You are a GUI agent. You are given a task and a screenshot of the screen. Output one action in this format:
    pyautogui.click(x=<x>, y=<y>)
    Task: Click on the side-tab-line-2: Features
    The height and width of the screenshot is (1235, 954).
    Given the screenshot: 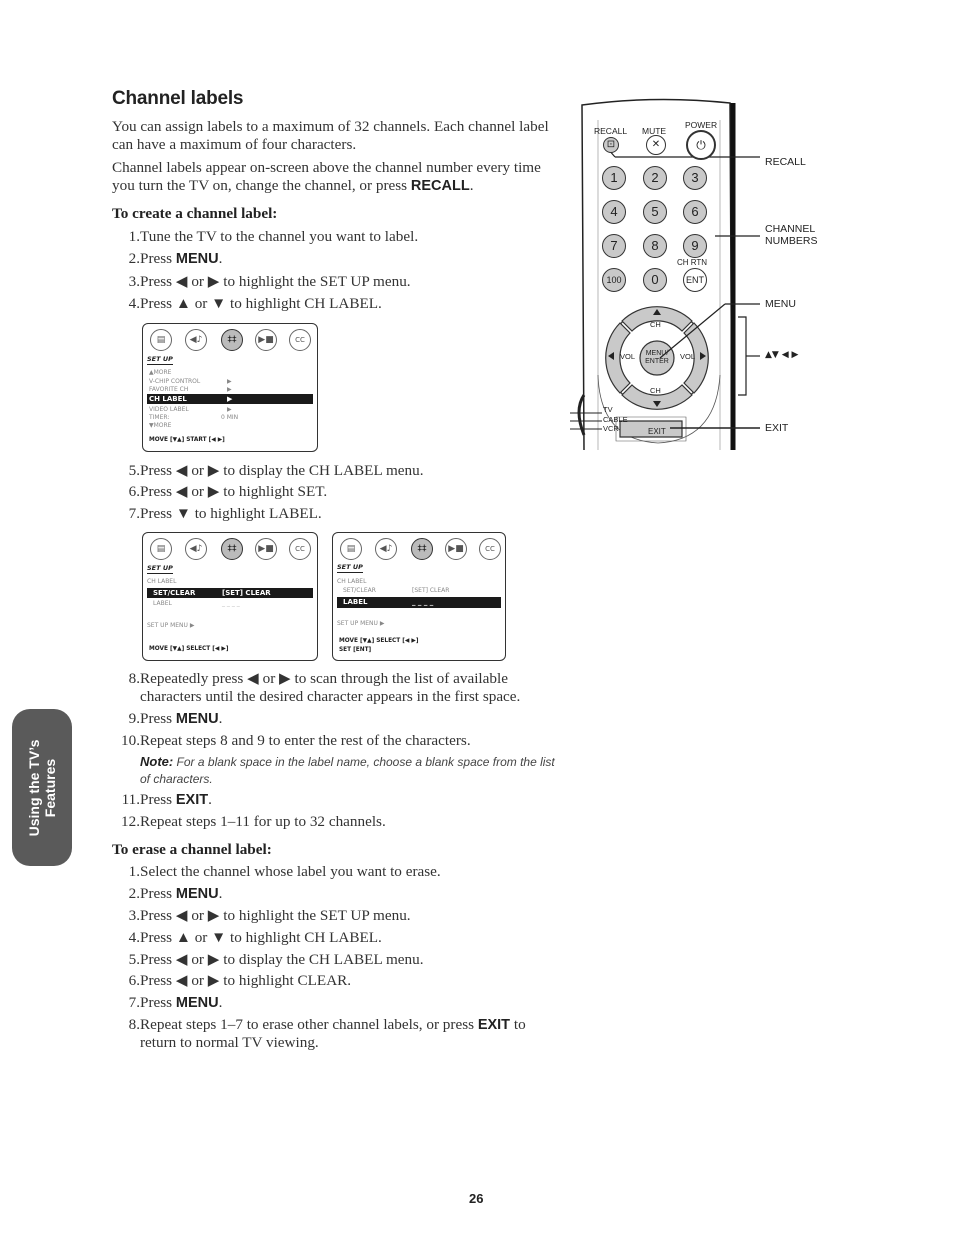 What is the action you would take?
    pyautogui.click(x=50, y=787)
    